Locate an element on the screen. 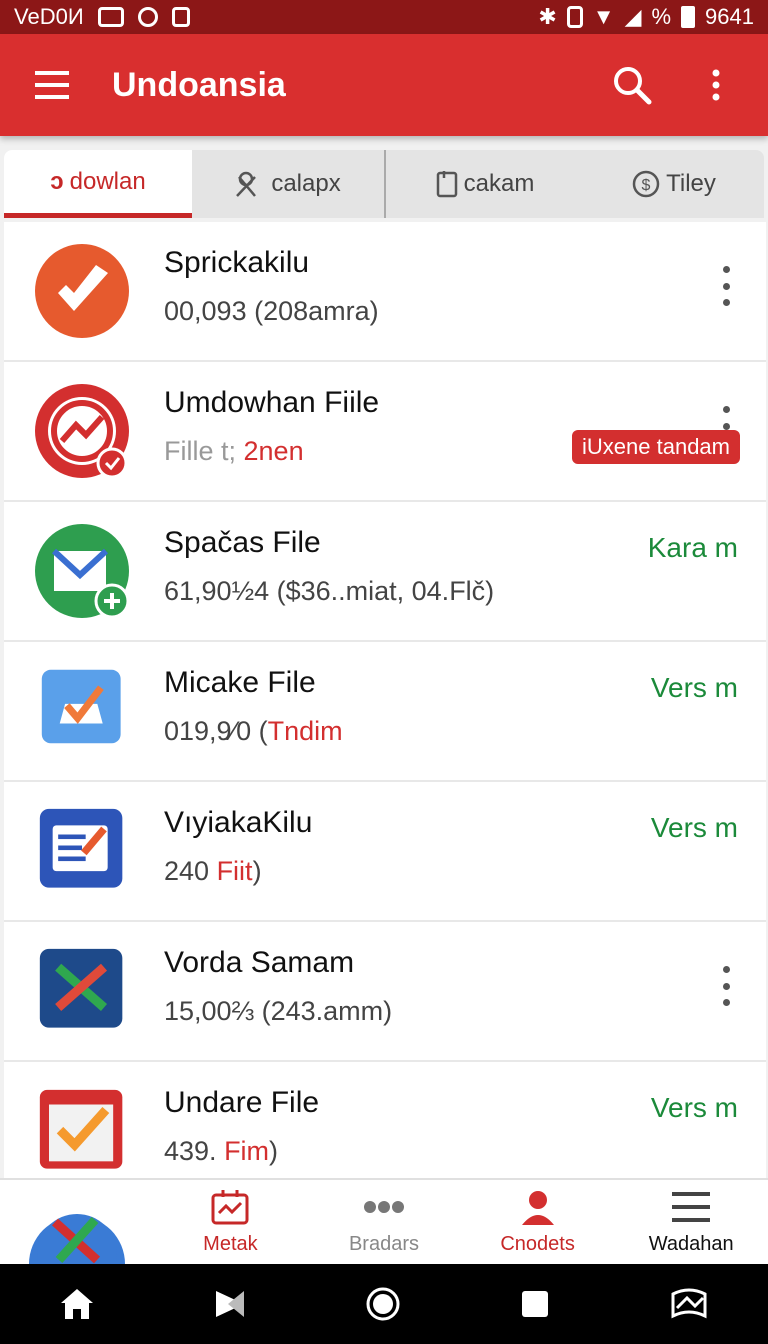 This screenshot has width=768, height=1344. clock: 9641 is located at coordinates (729, 16).